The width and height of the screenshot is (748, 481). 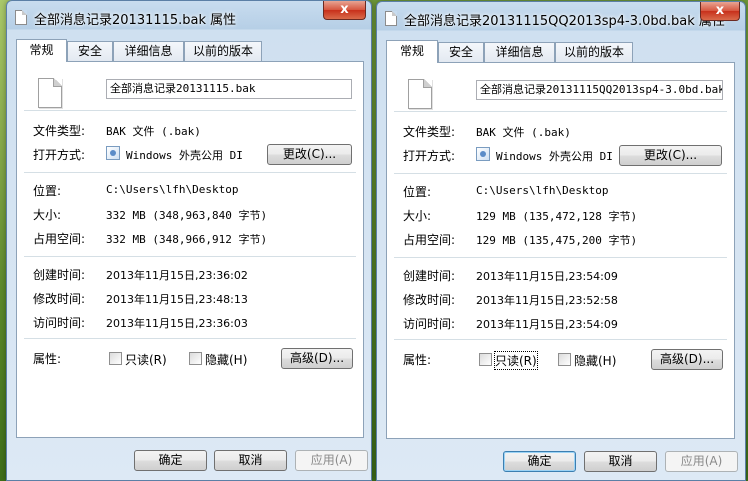 I want to click on size-value: 332 MB (348,963,840 字节), so click(x=187, y=215).